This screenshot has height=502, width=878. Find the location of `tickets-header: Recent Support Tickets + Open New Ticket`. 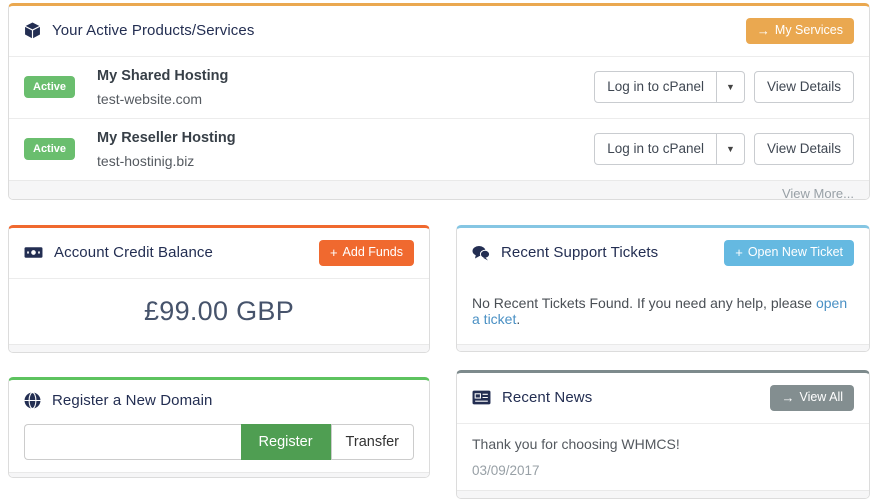

tickets-header: Recent Support Tickets + Open New Ticket is located at coordinates (663, 253).